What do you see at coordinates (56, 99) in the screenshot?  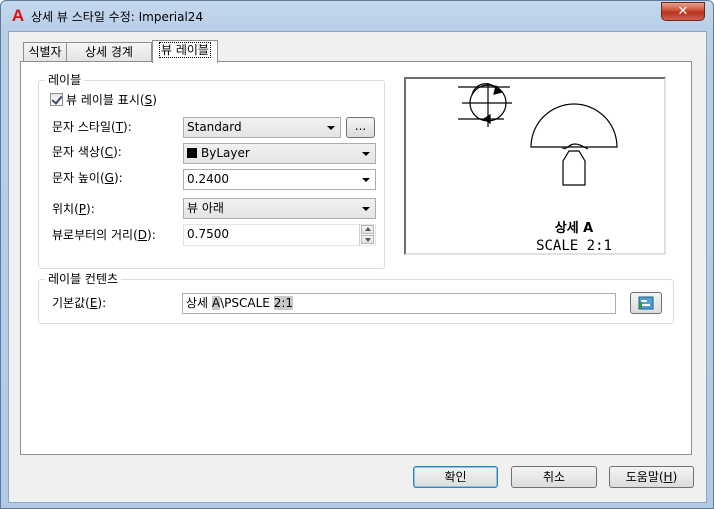 I see `show-label-checkbox` at bounding box center [56, 99].